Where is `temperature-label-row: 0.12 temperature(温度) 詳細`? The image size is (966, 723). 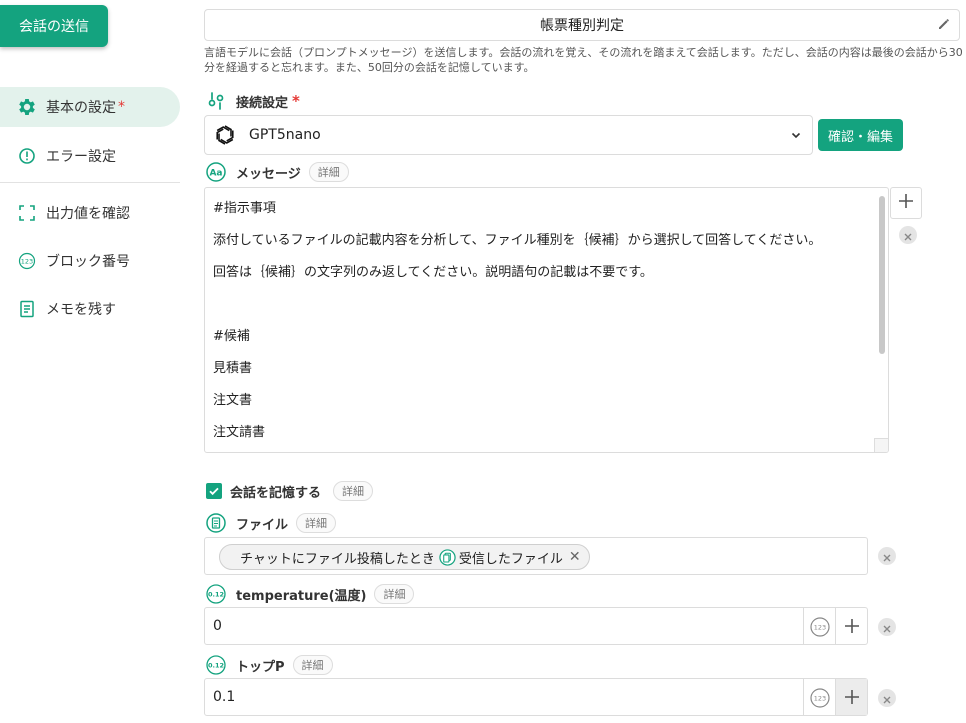
temperature-label-row: 0.12 temperature(温度) 詳細 is located at coordinates (310, 594).